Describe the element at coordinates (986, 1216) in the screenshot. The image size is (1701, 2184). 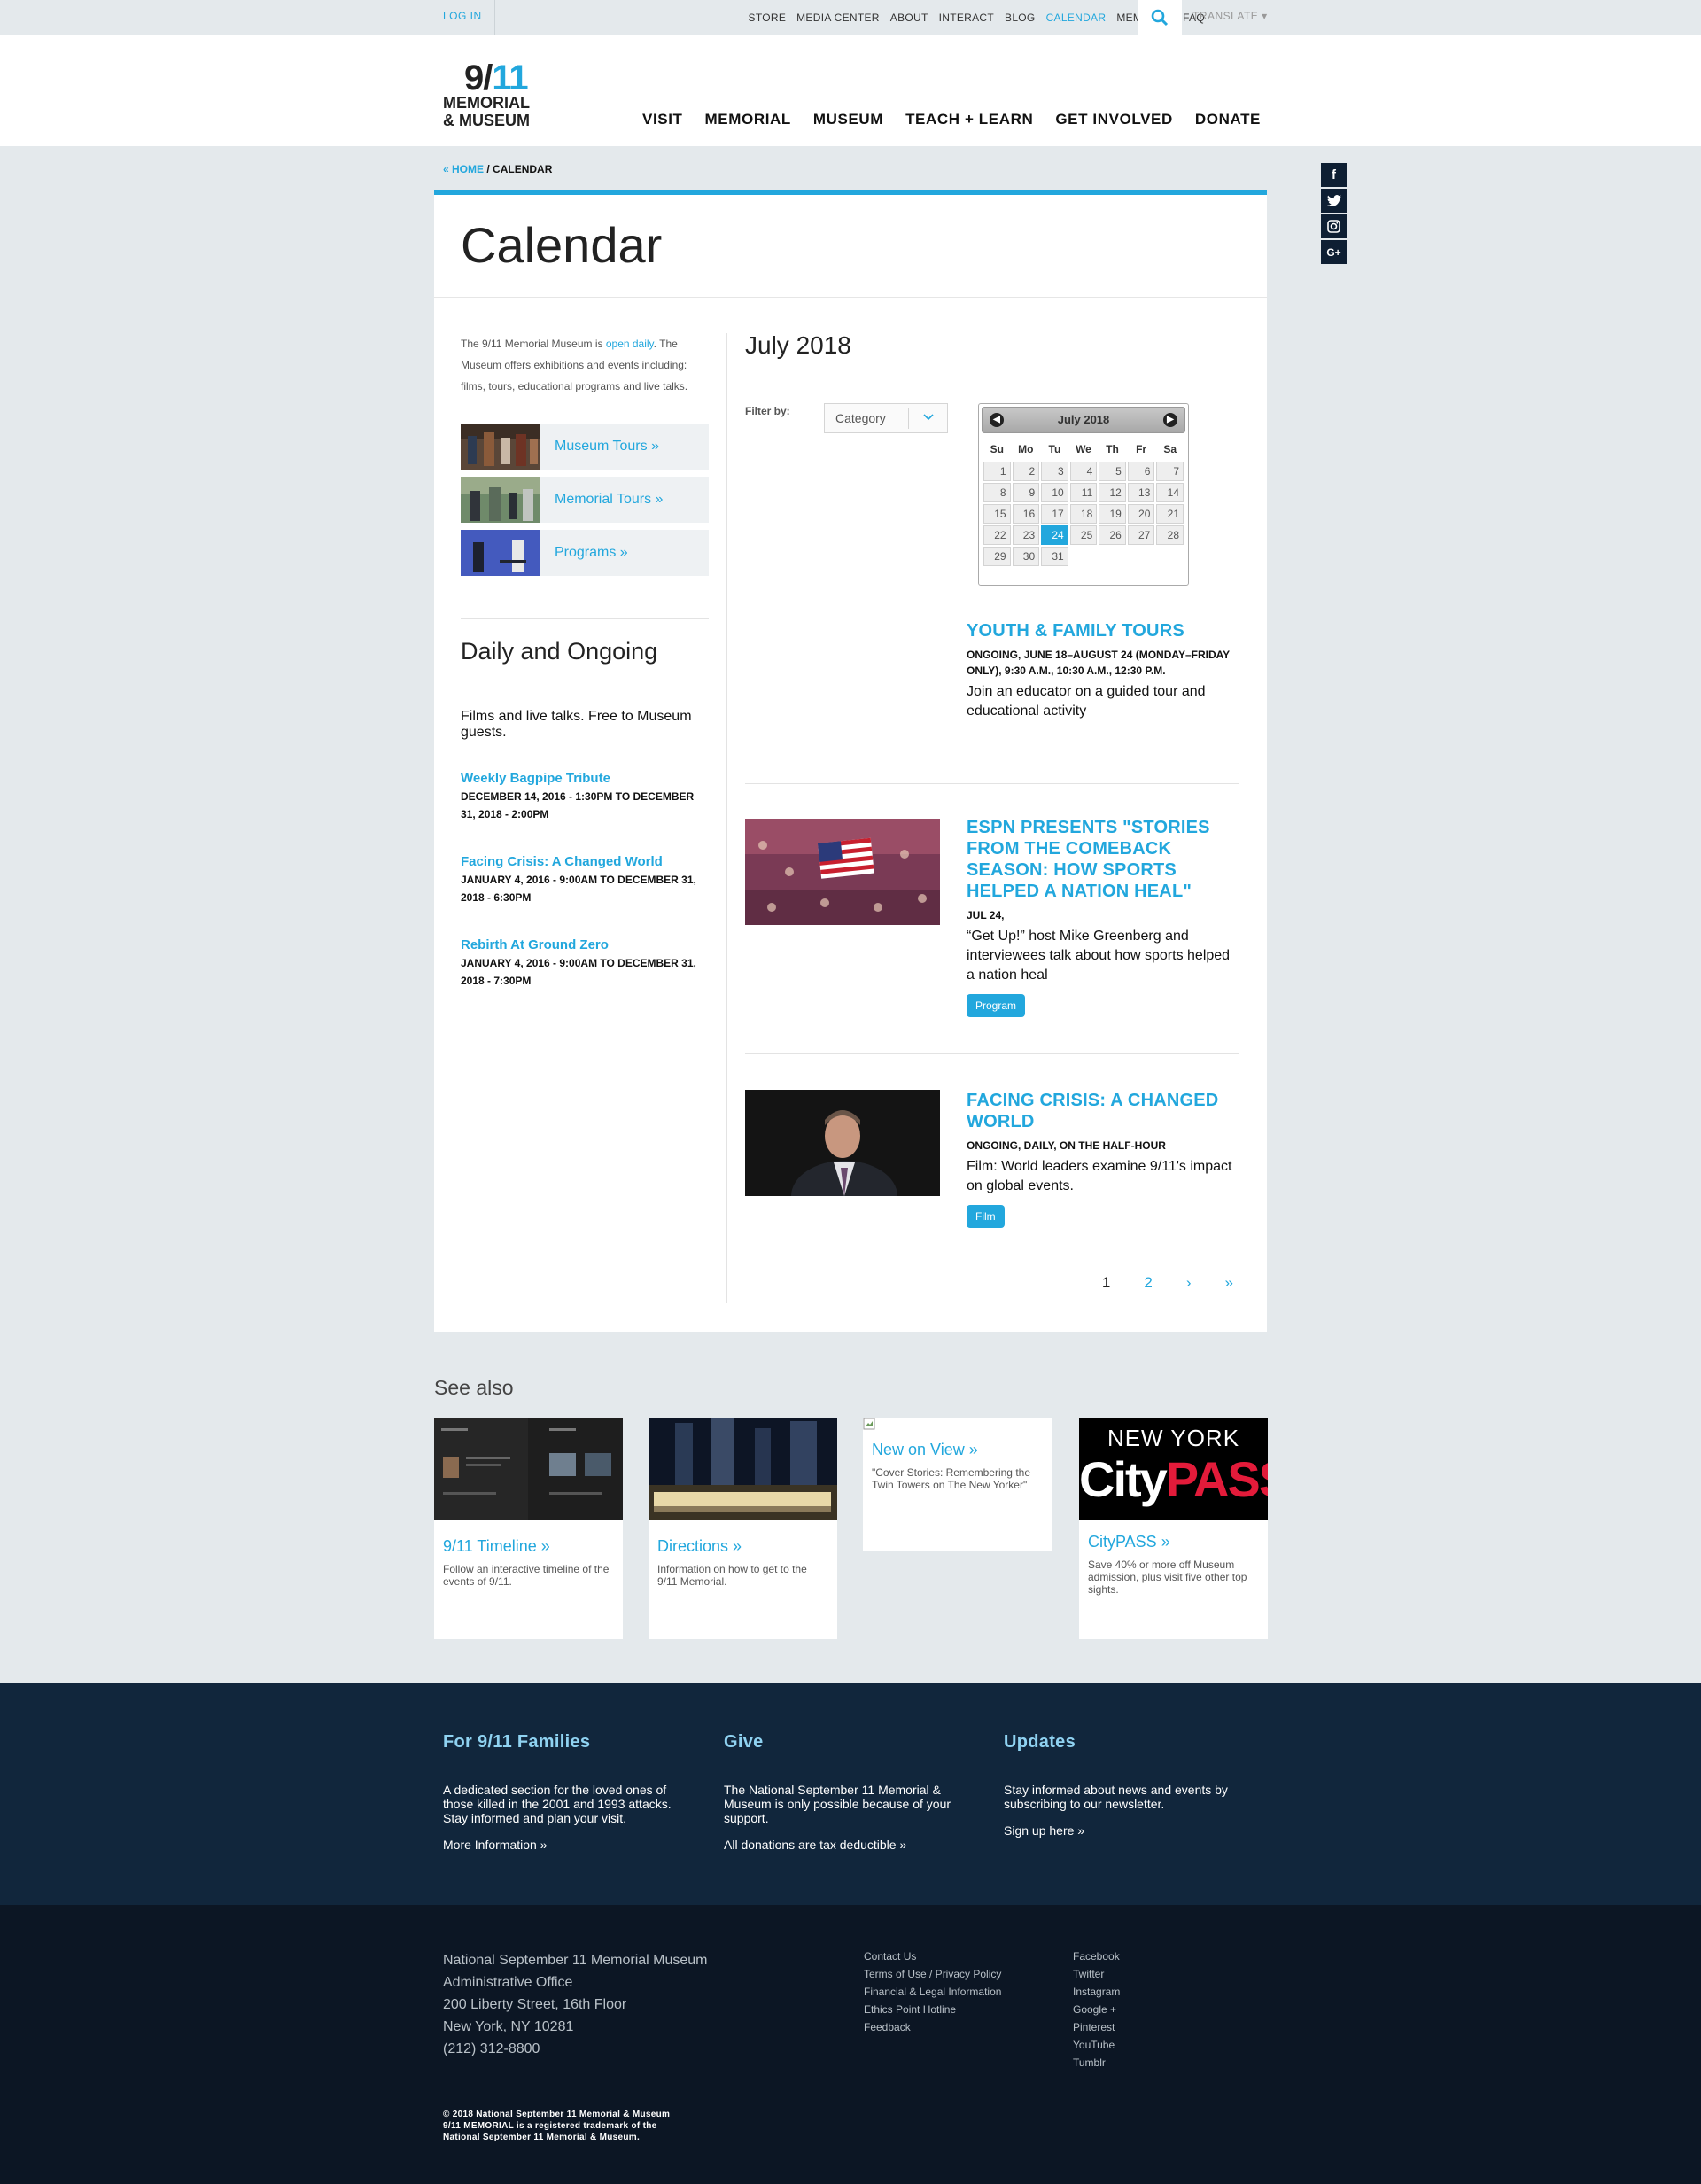
I see `event-tag-film: Film` at that location.